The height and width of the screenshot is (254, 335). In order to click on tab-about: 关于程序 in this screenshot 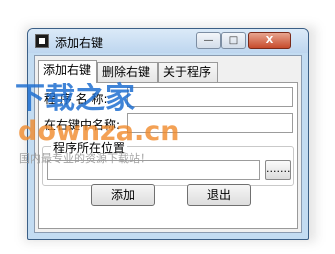, I will do `click(188, 72)`.